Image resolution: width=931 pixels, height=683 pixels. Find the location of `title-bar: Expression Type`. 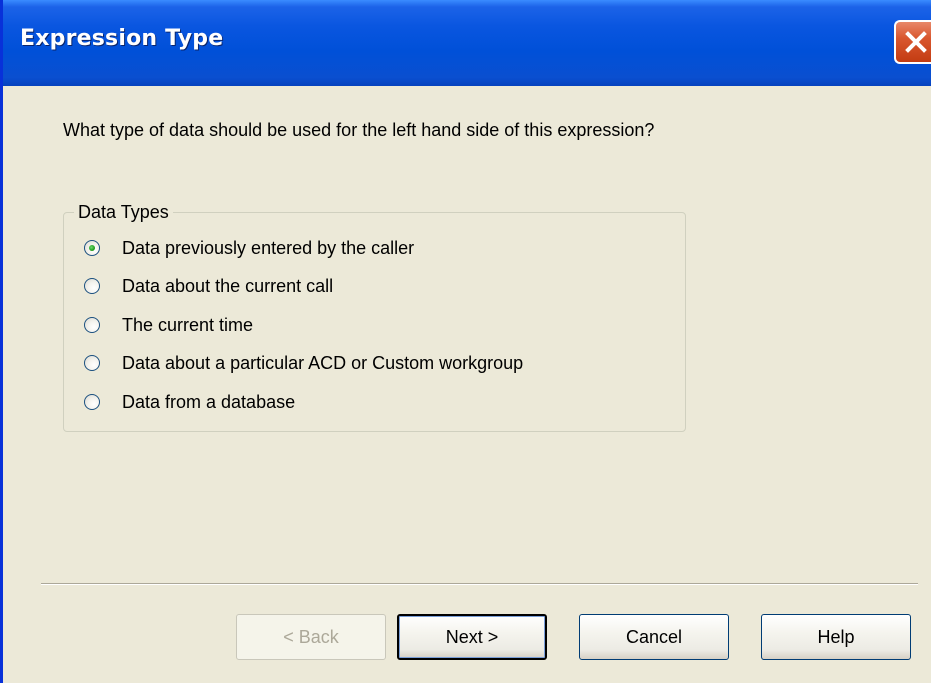

title-bar: Expression Type is located at coordinates (467, 43).